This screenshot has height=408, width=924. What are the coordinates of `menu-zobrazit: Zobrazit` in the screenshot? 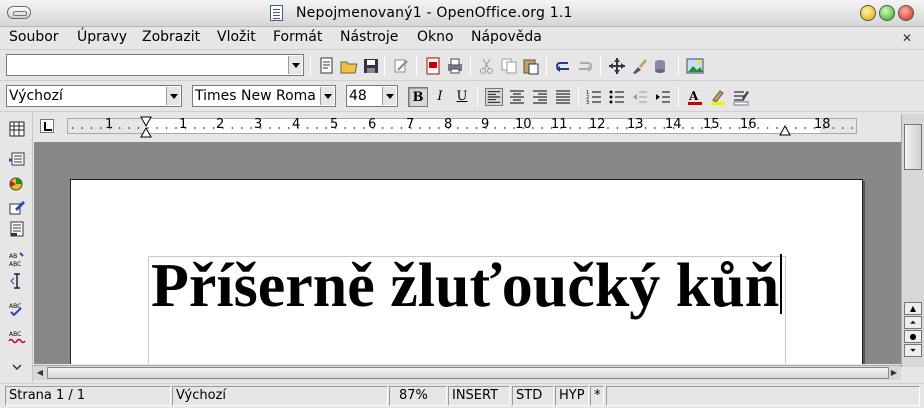 It's located at (171, 37).